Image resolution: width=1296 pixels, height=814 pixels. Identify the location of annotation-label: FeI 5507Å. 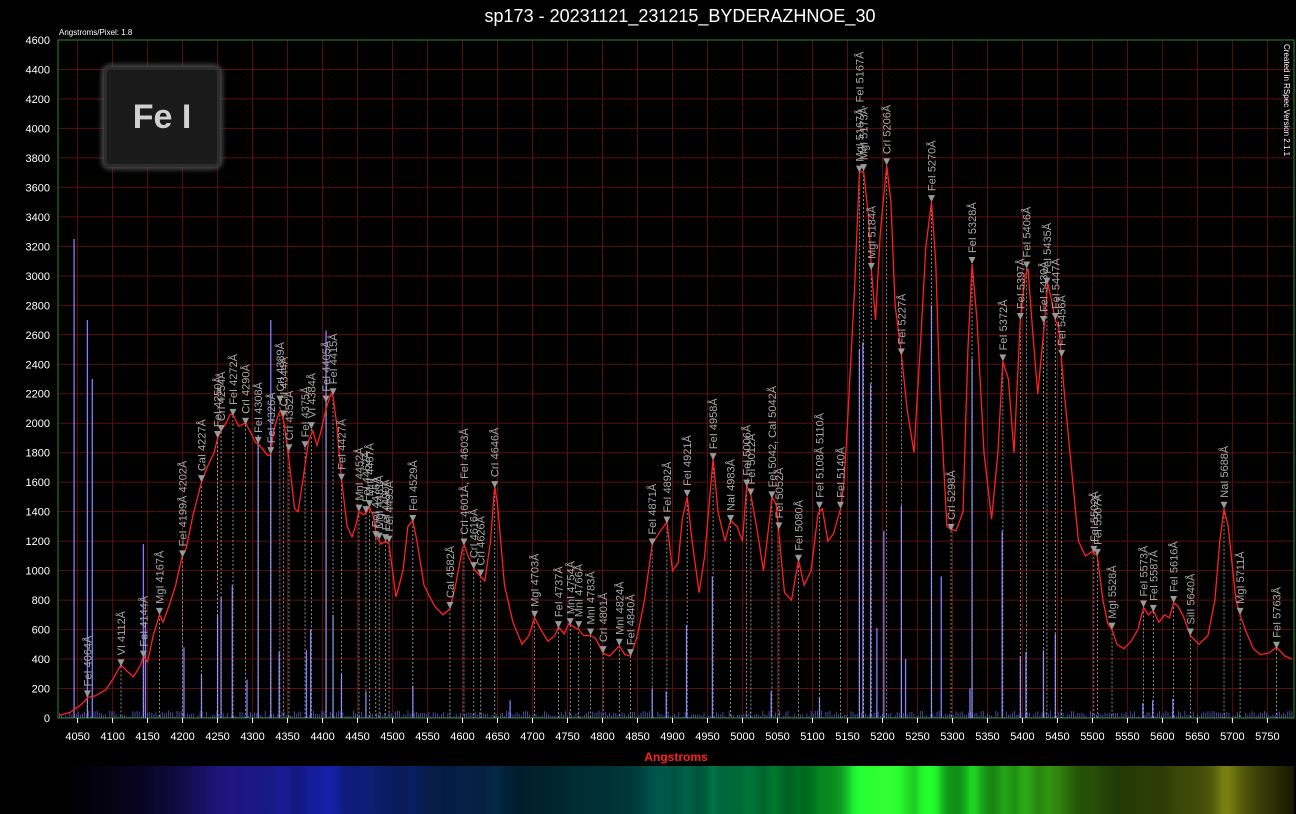
(1097, 518).